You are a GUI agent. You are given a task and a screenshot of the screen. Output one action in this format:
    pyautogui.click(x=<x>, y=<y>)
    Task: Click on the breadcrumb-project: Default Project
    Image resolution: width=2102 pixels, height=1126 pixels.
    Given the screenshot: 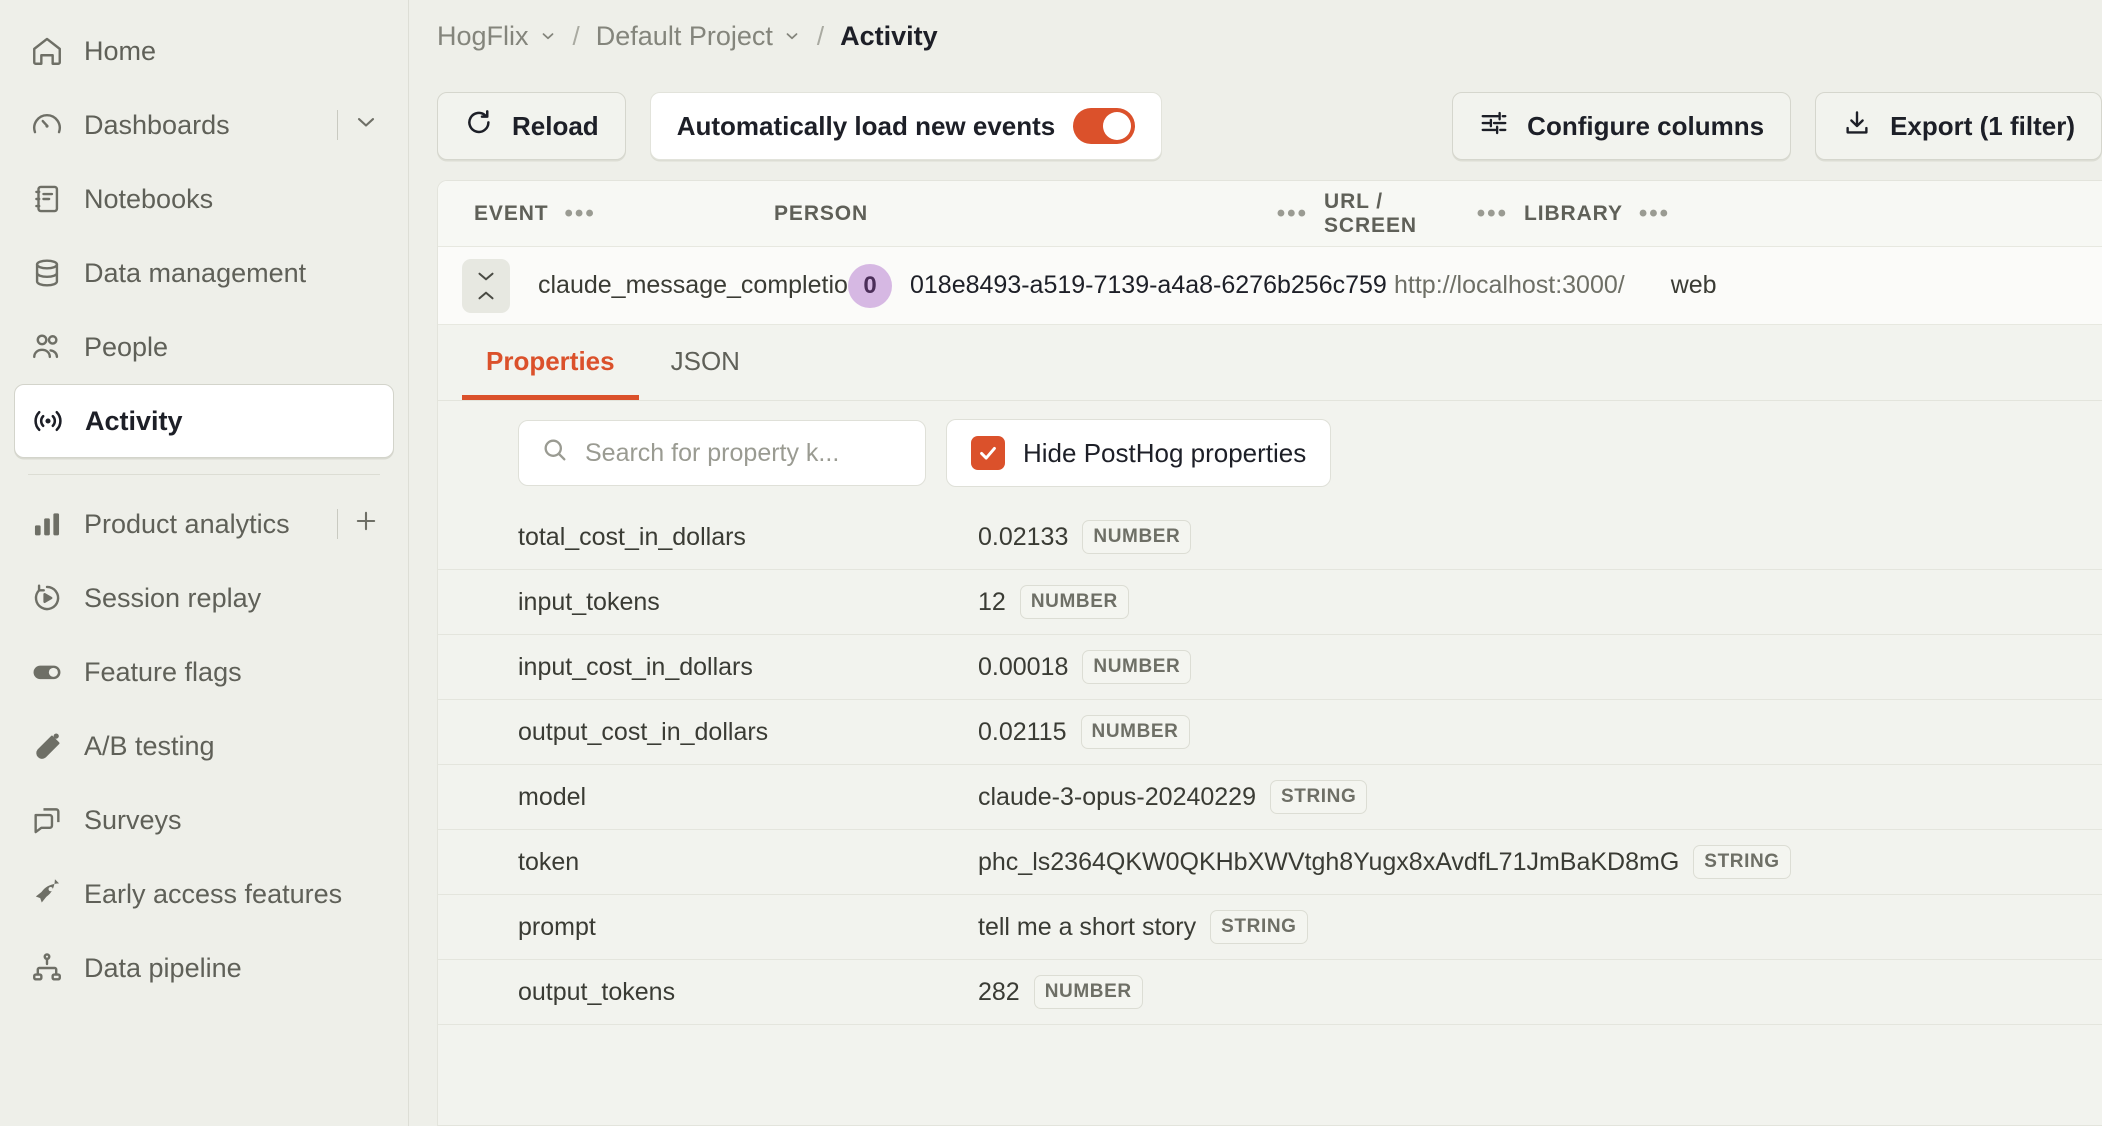 What is the action you would take?
    pyautogui.click(x=698, y=36)
    